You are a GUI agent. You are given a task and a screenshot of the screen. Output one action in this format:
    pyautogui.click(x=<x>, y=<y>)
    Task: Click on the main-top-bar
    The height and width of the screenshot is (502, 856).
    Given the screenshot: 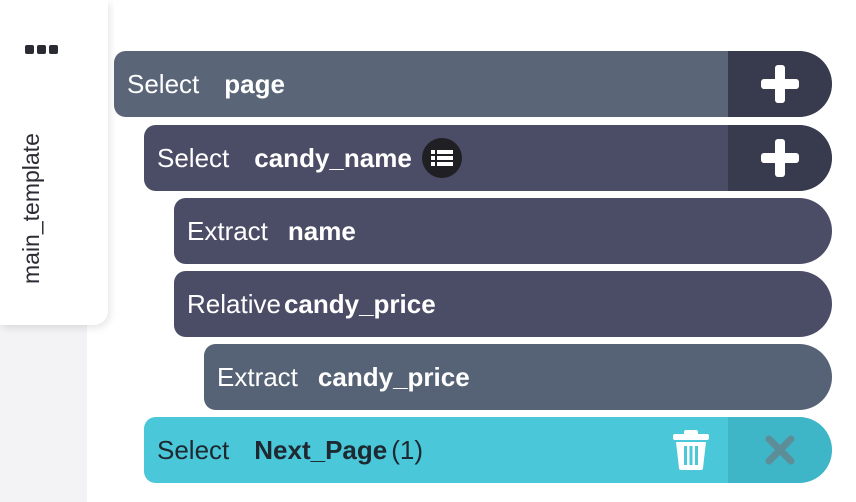 What is the action you would take?
    pyautogui.click(x=485, y=21)
    